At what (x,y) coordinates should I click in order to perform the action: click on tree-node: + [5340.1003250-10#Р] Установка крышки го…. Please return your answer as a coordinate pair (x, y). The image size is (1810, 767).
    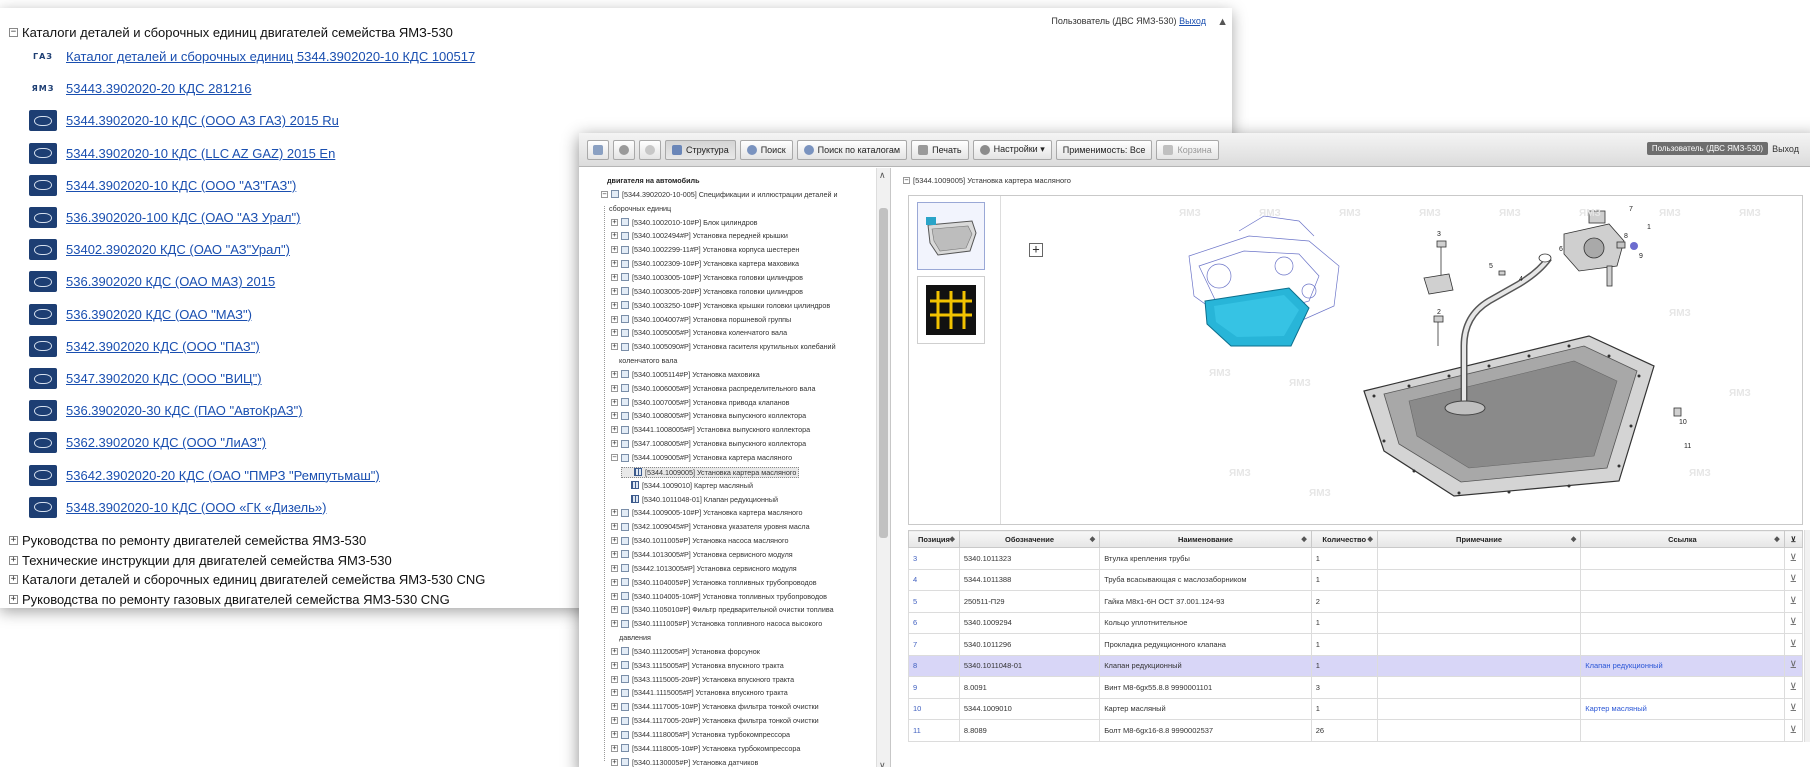
    Looking at the image, I should click on (720, 305).